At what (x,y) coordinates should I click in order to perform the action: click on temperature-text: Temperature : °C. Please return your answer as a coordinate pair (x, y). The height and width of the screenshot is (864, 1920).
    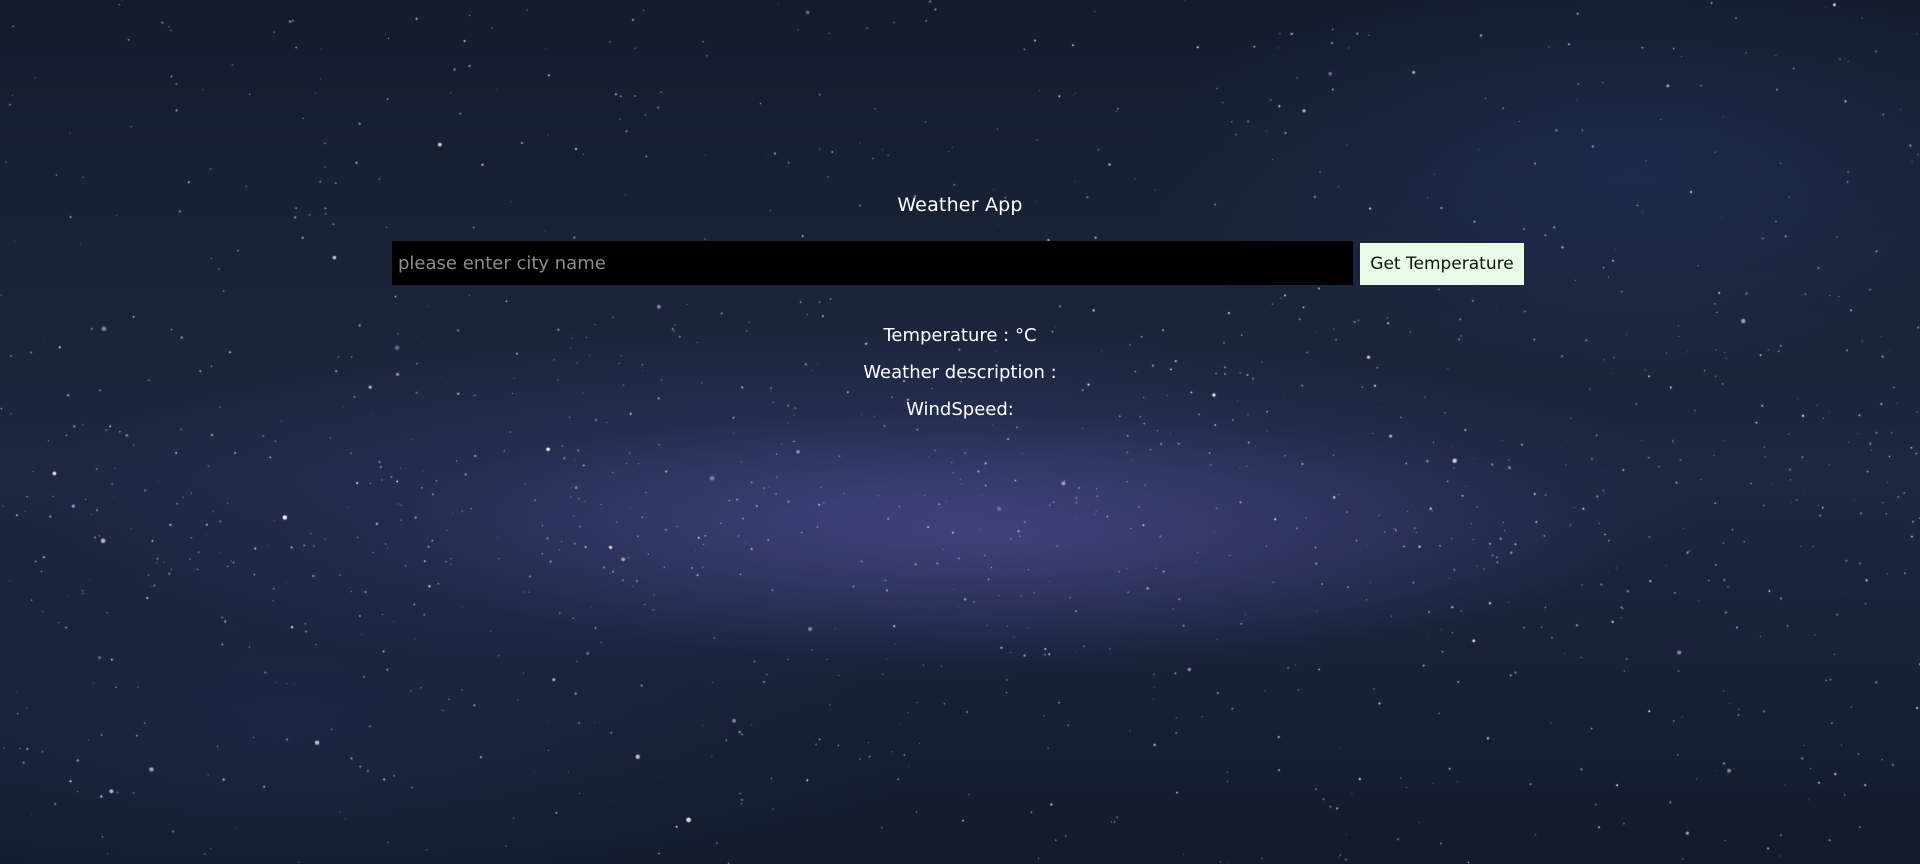
    Looking at the image, I should click on (960, 335).